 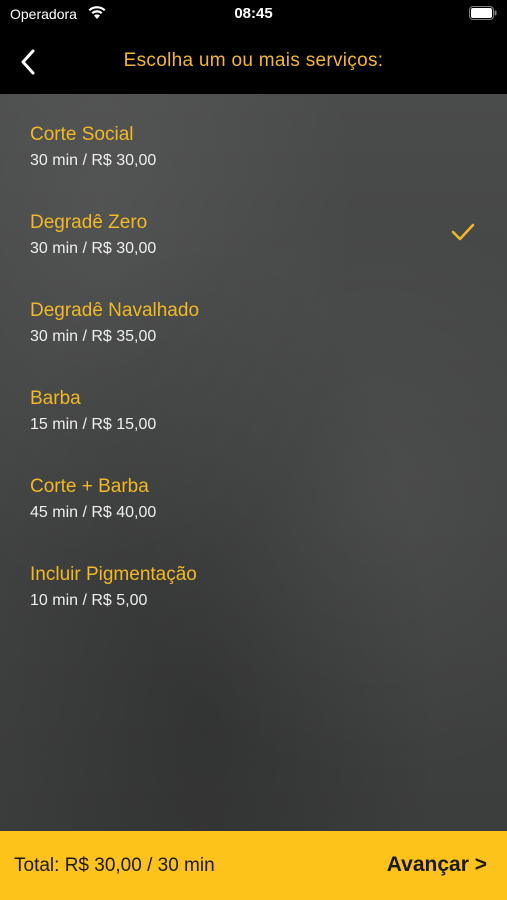 I want to click on footer-bar: Total: R$ 30,00 / 30 min Avançar >, so click(x=253, y=865).